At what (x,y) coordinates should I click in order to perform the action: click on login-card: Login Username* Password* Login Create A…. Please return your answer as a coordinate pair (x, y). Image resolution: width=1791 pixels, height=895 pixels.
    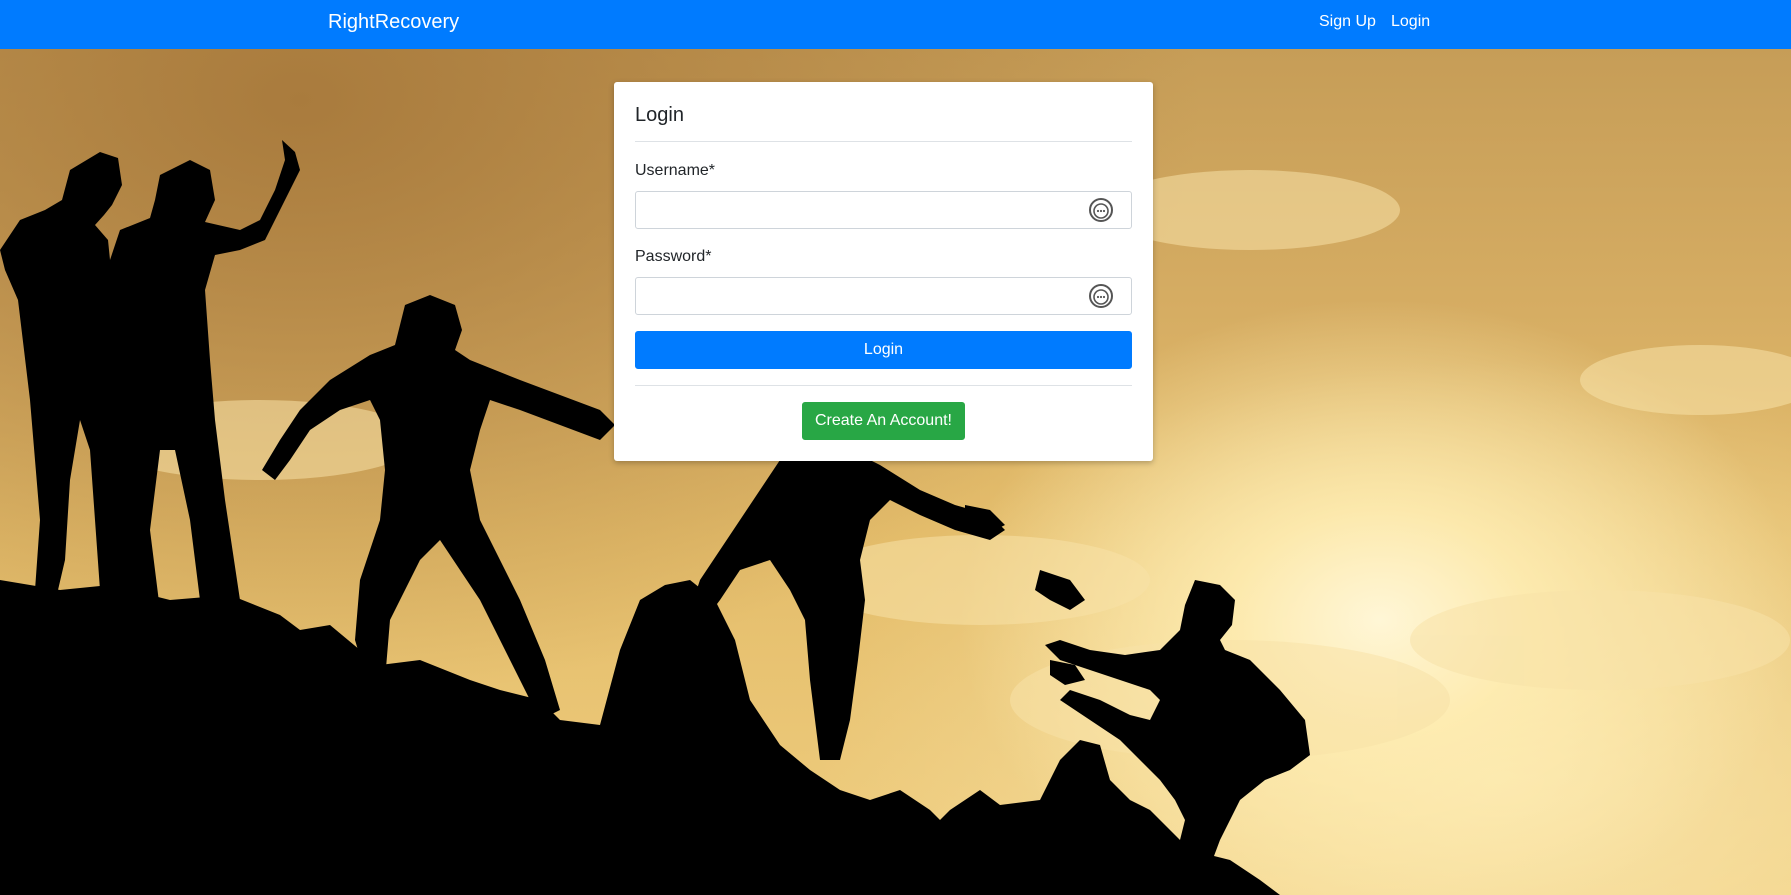
    Looking at the image, I should click on (883, 271).